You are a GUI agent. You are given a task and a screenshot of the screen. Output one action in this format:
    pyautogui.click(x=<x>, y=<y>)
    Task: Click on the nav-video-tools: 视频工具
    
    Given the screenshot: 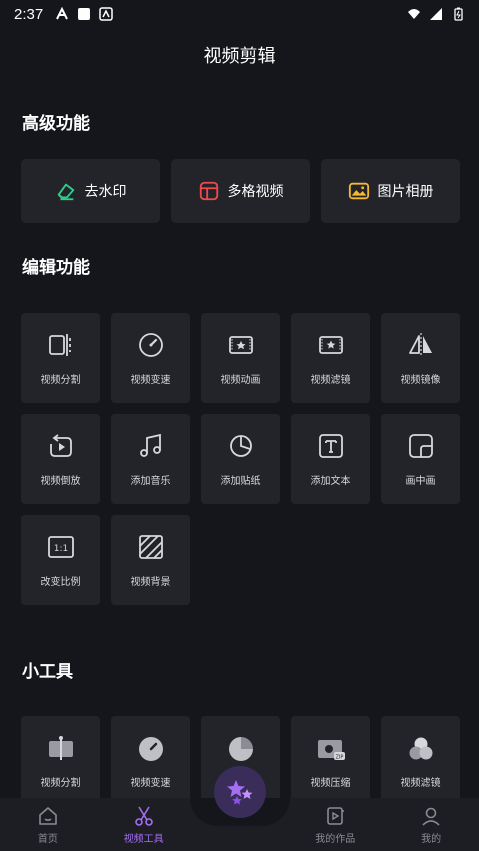 What is the action you would take?
    pyautogui.click(x=144, y=824)
    